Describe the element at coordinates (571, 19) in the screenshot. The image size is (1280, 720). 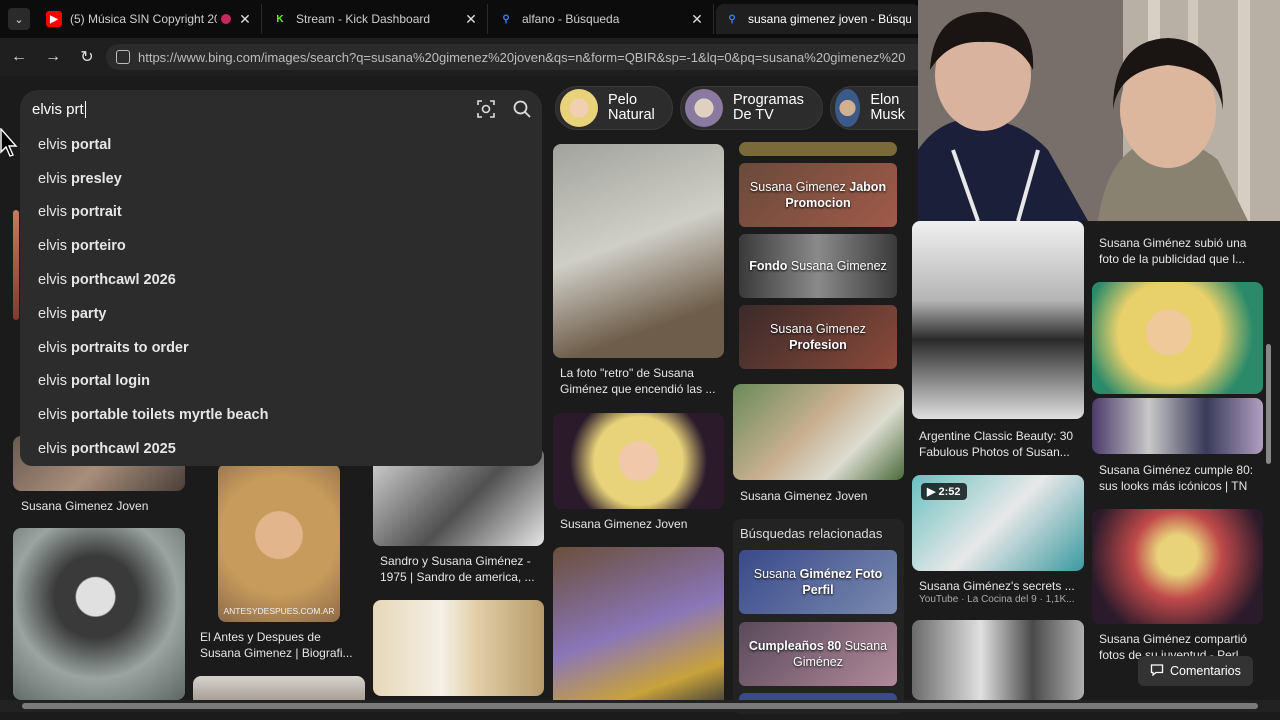
I see `tab-title: alfano - Búsqueda` at that location.